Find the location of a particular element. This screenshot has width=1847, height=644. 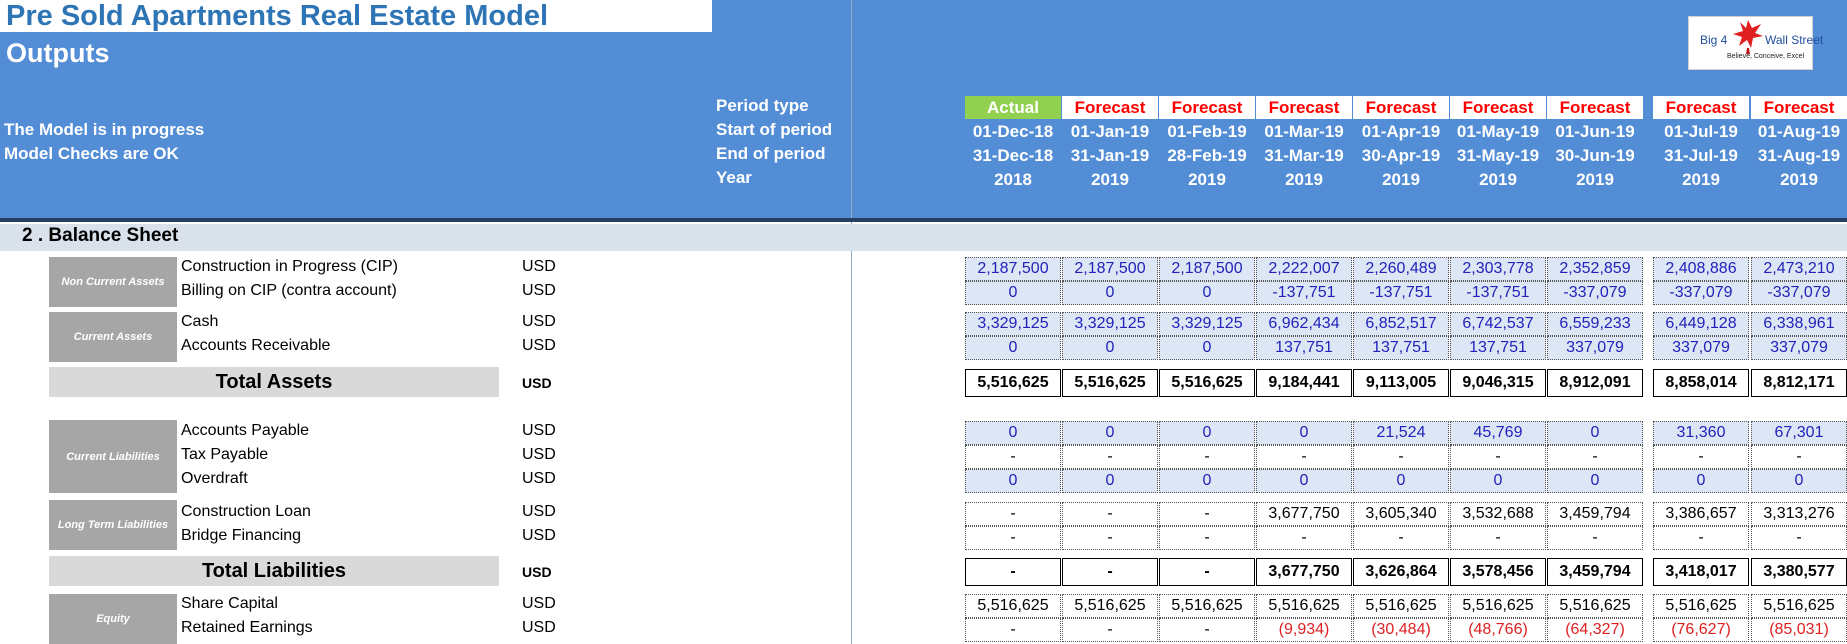

table-cell: 9,113,005 is located at coordinates (1401, 383).